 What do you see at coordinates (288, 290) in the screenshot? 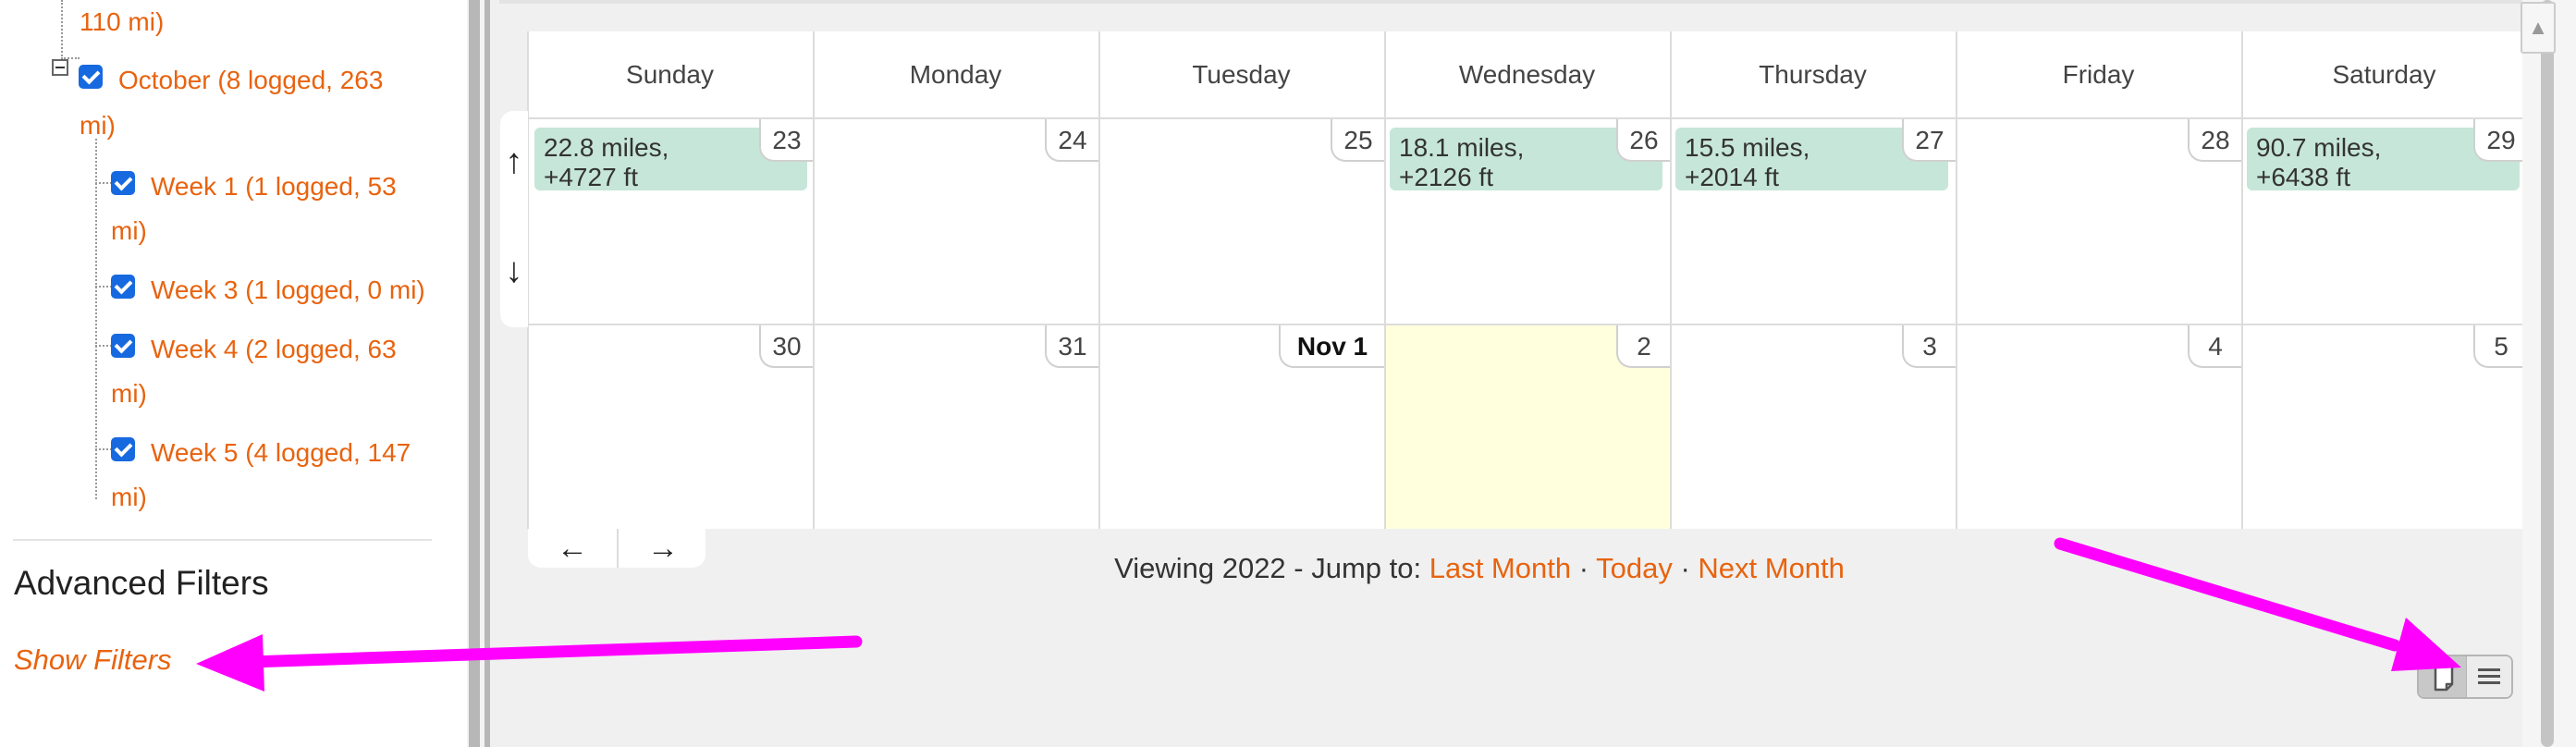
I see `tree-item-week3: Week 3 (1 logged, 0 mi)` at bounding box center [288, 290].